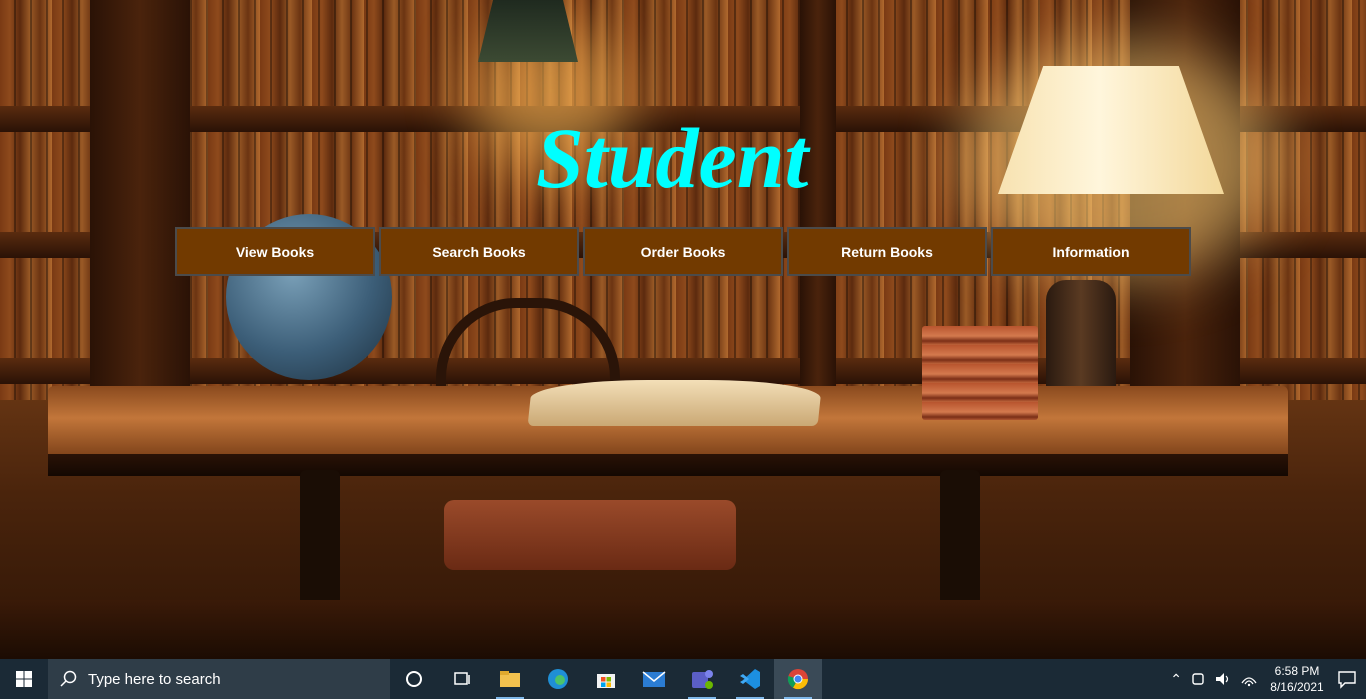  I want to click on chrome-icon, so click(798, 679).